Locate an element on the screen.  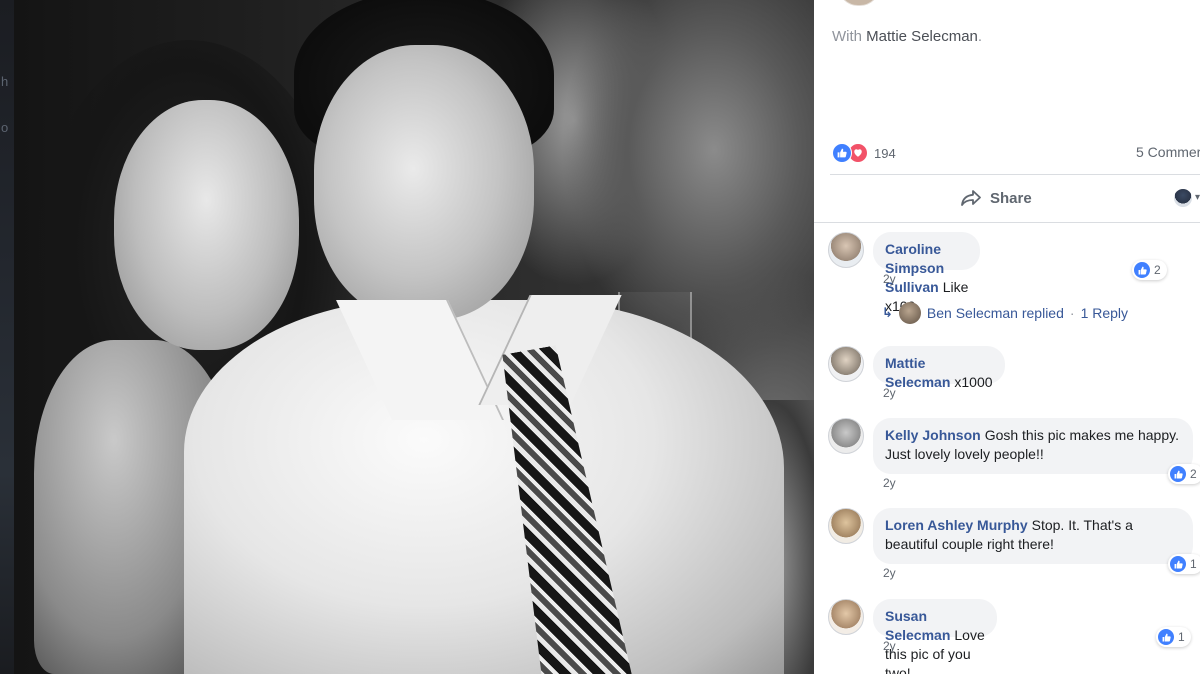
reaction-count: 194 is located at coordinates (885, 153).